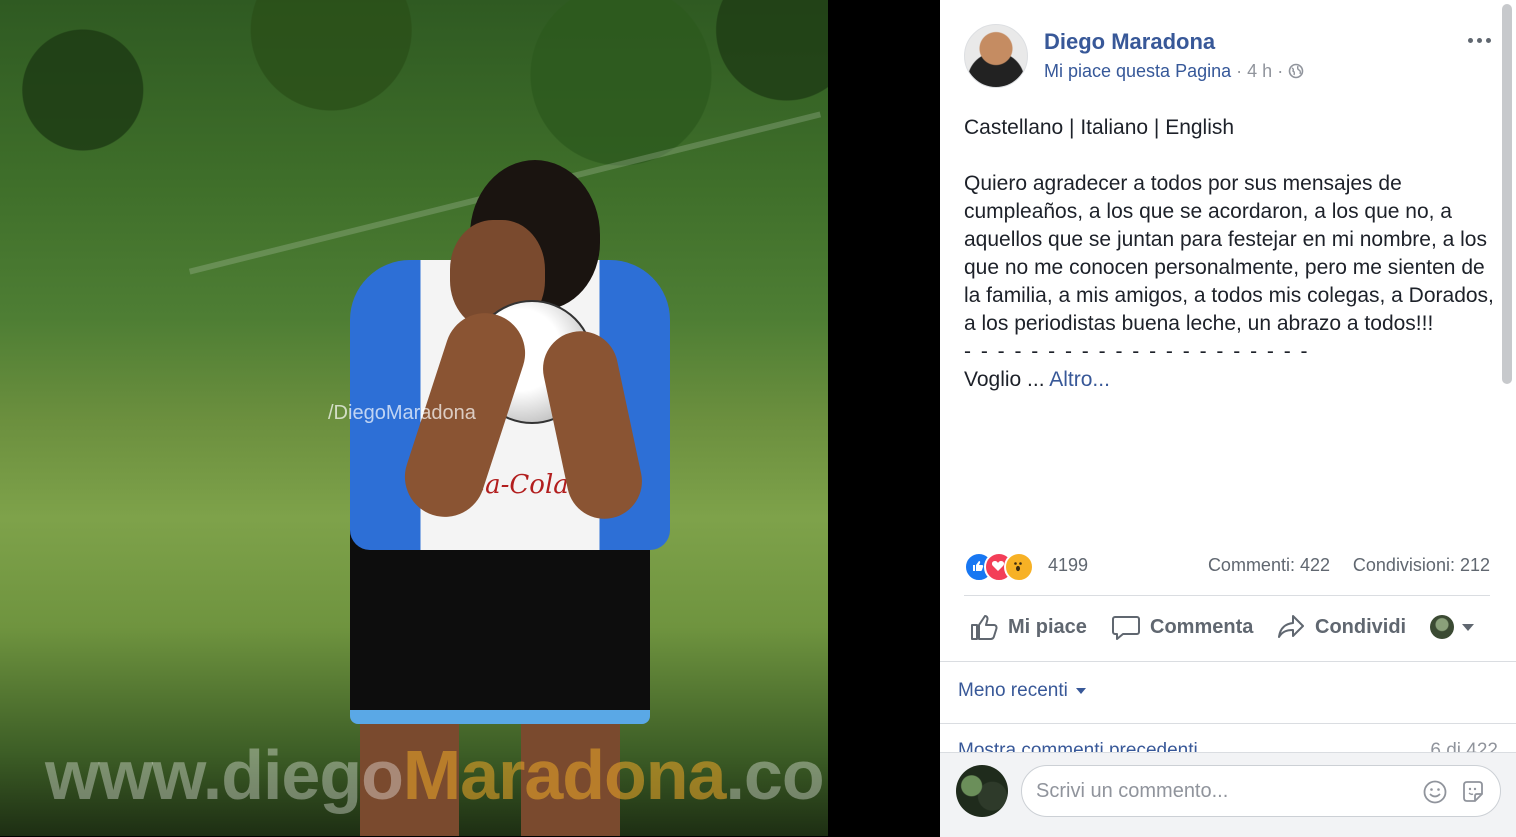 This screenshot has height=837, width=1516. I want to click on facebook-watermark: /DiegoMaradona, so click(402, 413).